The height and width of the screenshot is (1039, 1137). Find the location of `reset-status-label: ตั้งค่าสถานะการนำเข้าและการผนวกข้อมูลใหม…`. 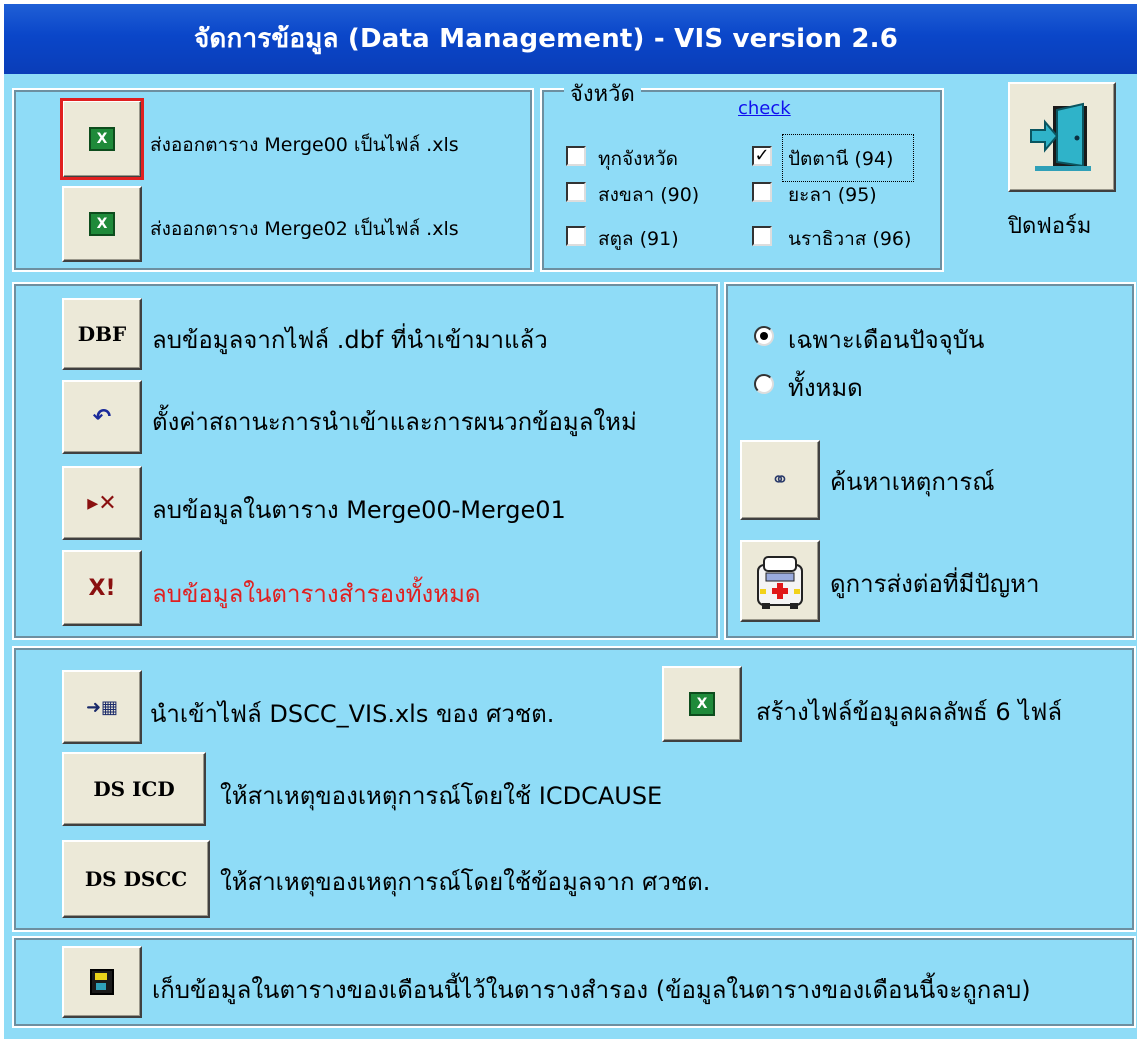

reset-status-label: ตั้งค่าสถานะการนำเข้าและการผนวกข้อมูลใหม… is located at coordinates (394, 422).